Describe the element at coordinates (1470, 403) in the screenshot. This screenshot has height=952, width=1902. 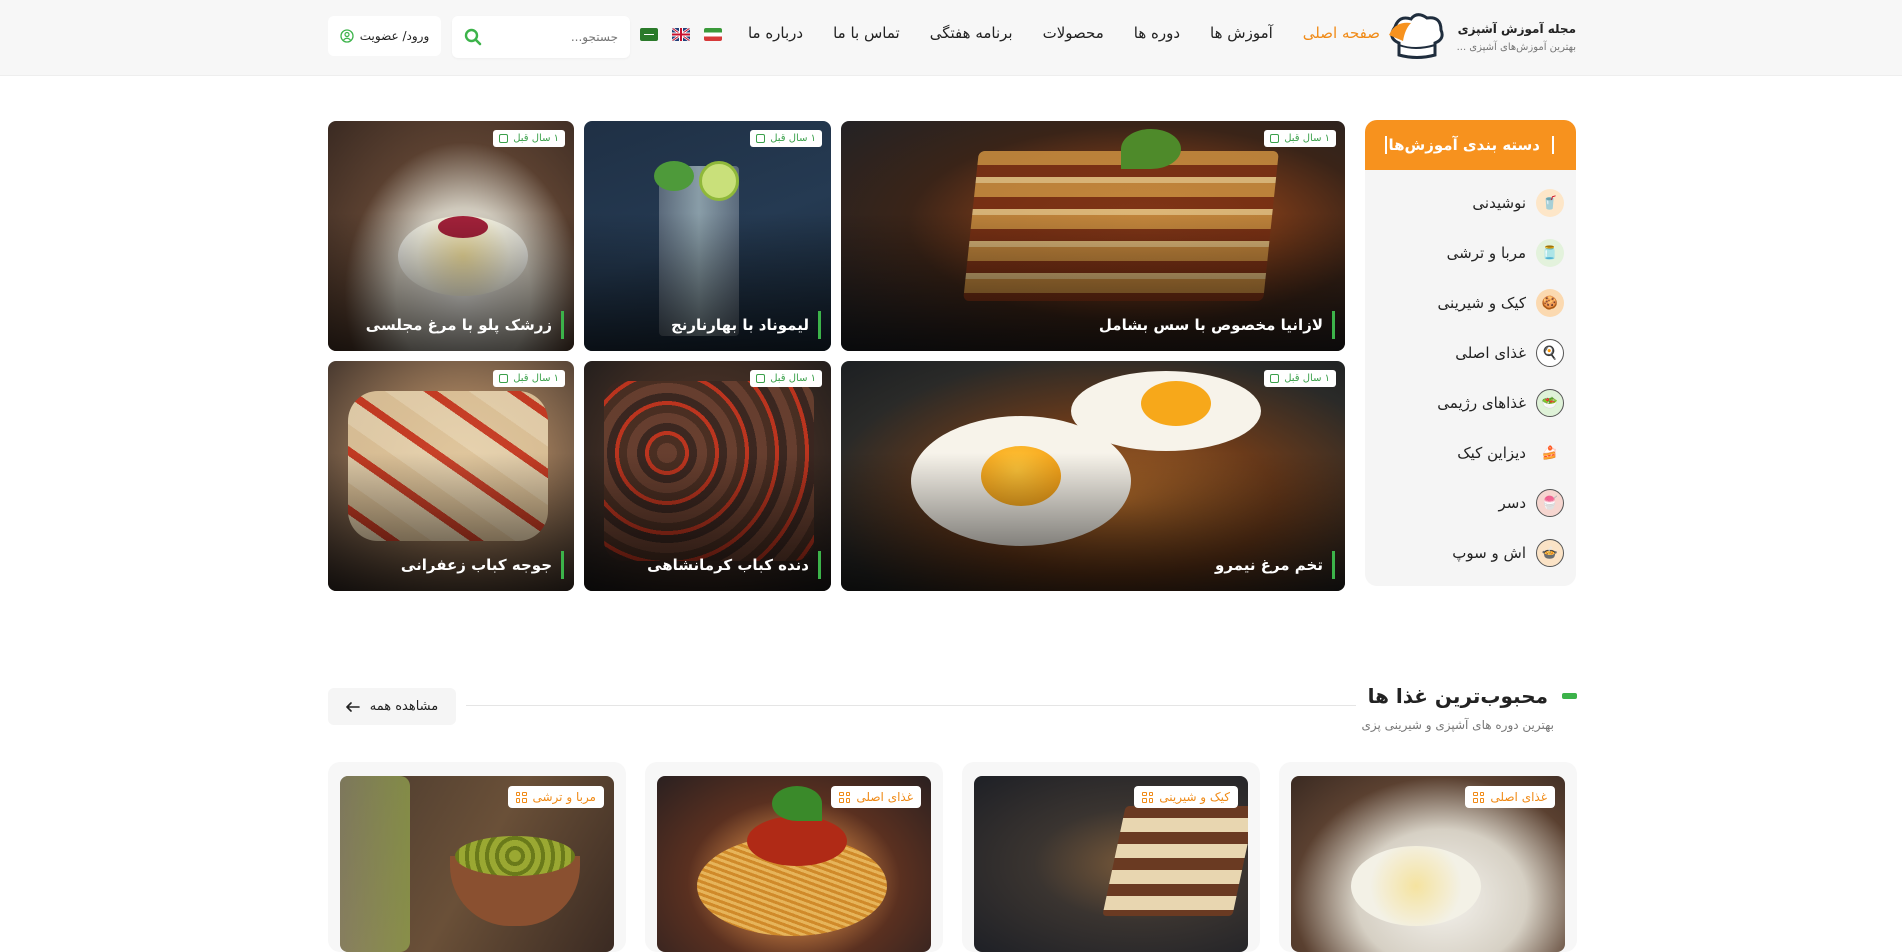
I see `category-diet: 🥗 غذاهای رژیمی` at that location.